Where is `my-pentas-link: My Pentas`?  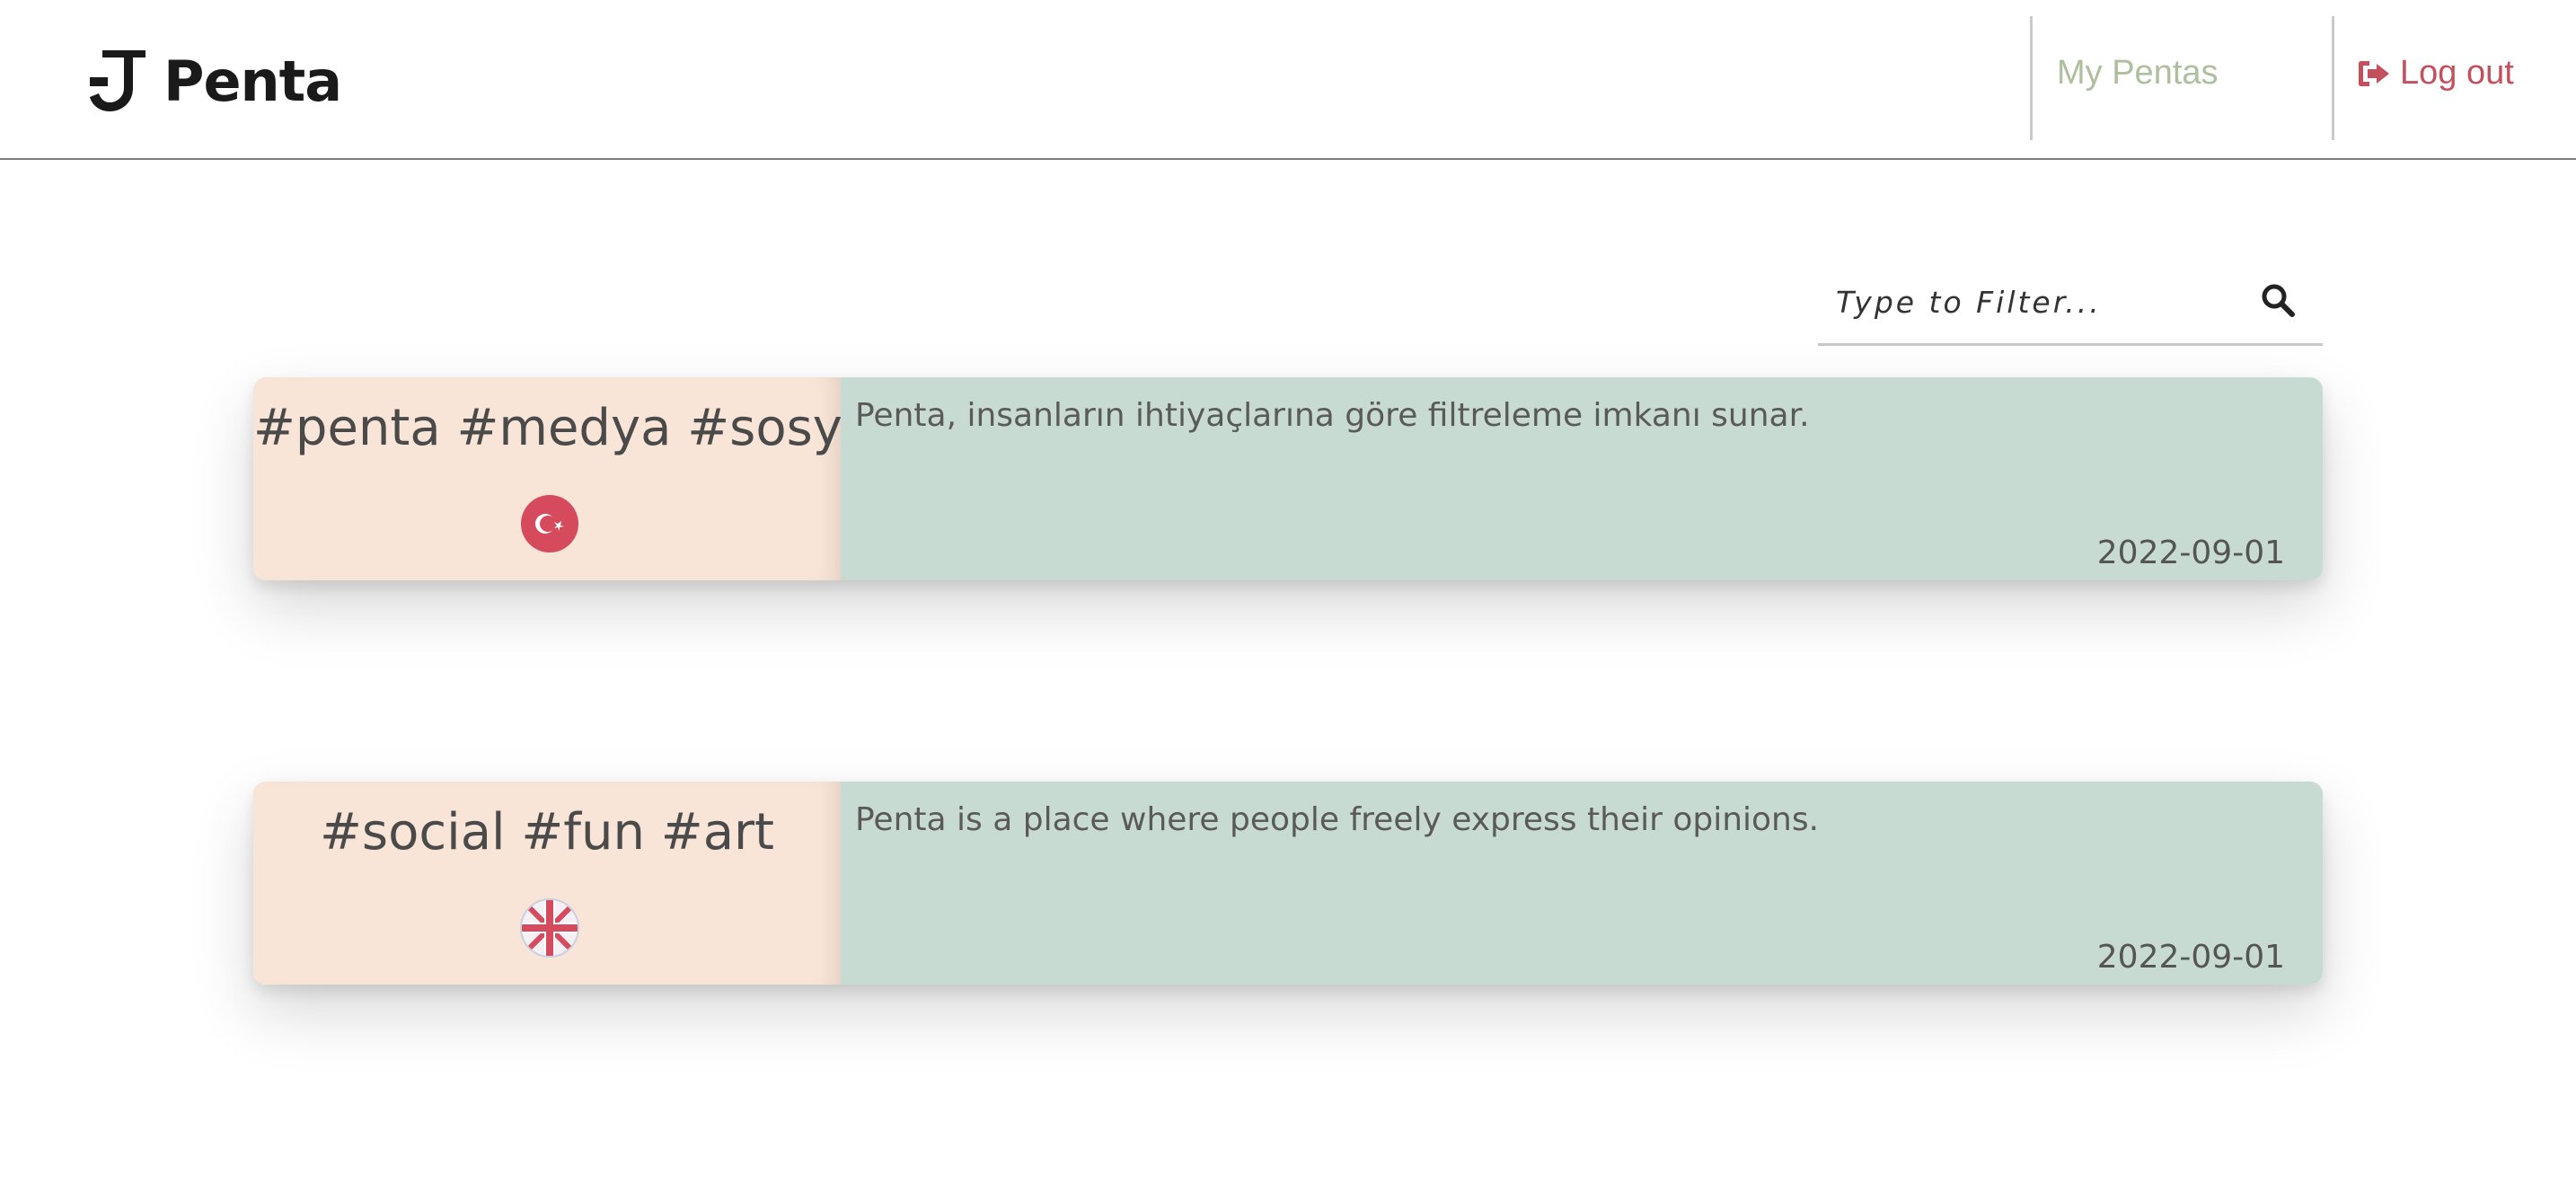 my-pentas-link: My Pentas is located at coordinates (2138, 73).